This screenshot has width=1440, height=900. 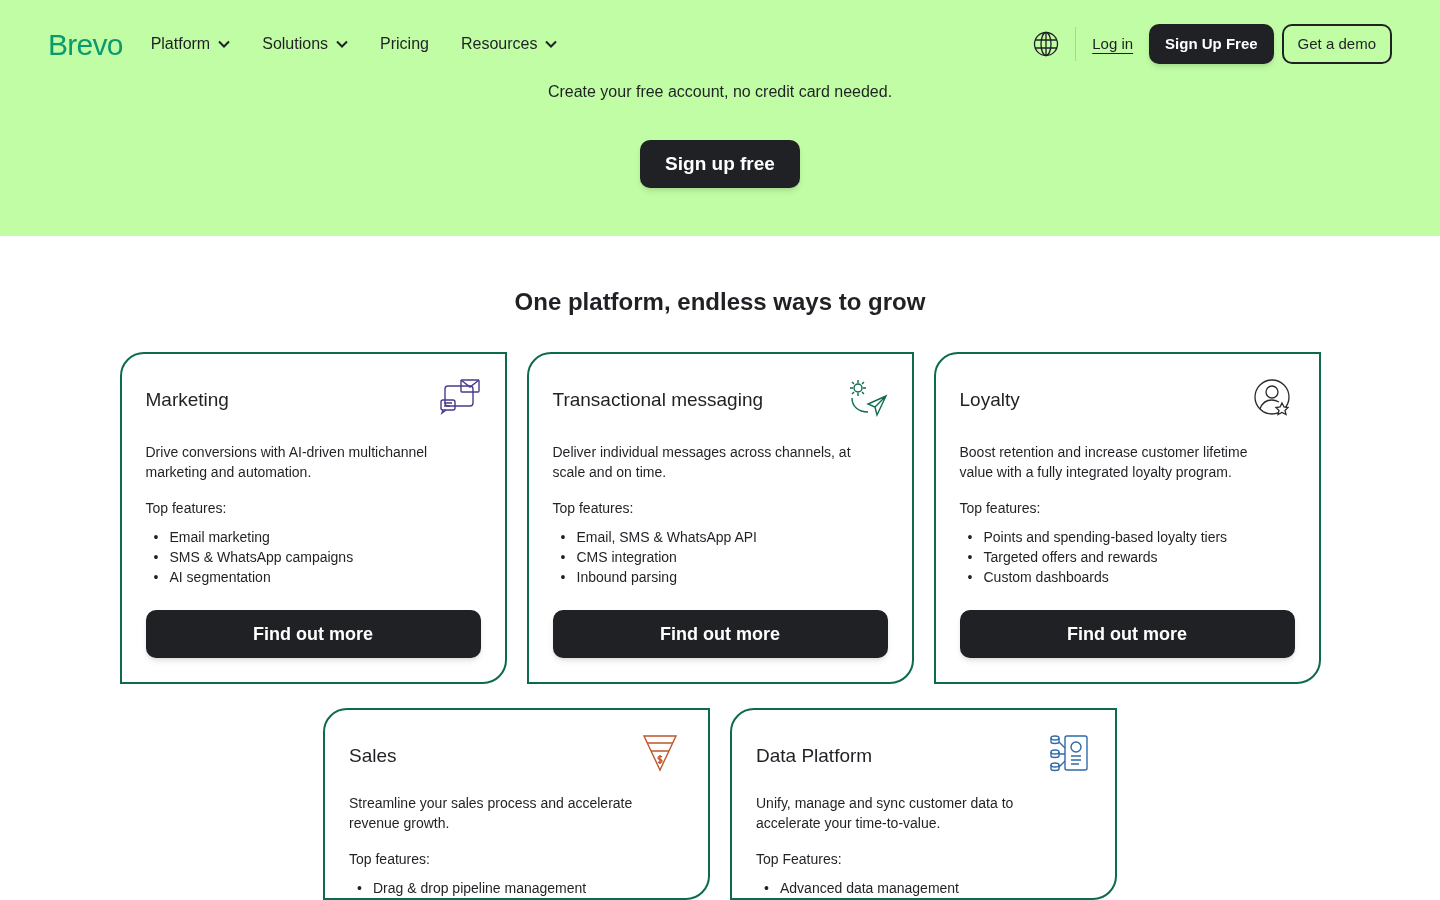 What do you see at coordinates (1046, 44) in the screenshot?
I see `globe-icon` at bounding box center [1046, 44].